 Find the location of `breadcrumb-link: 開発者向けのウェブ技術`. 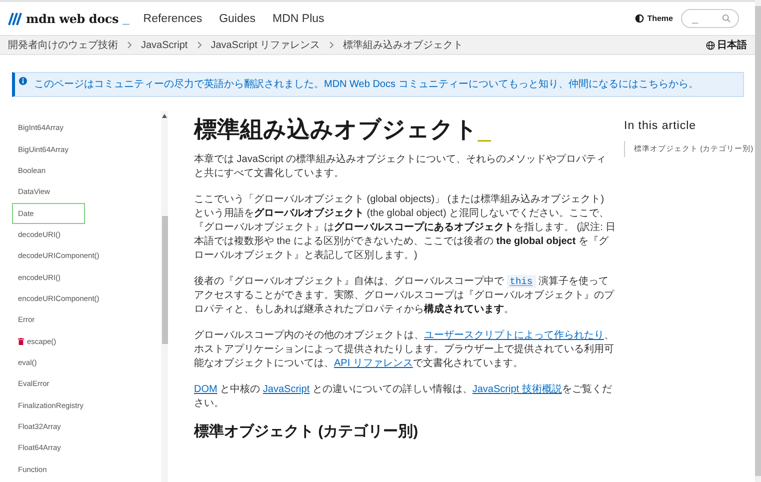

breadcrumb-link: 開発者向けのウェブ技術 is located at coordinates (63, 45).